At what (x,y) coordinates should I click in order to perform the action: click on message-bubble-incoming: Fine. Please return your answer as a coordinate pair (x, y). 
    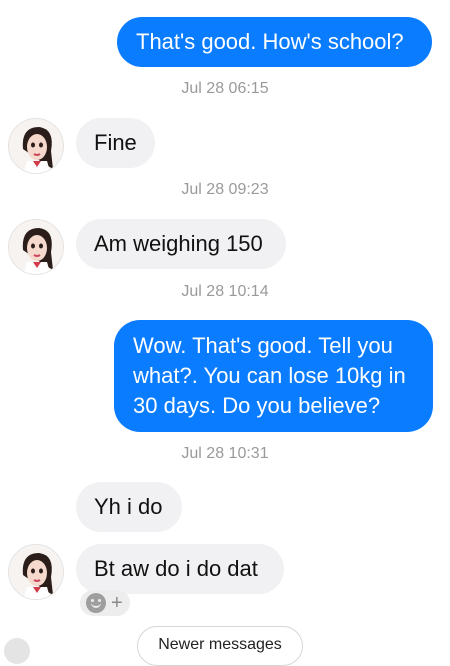
    Looking at the image, I should click on (115, 143).